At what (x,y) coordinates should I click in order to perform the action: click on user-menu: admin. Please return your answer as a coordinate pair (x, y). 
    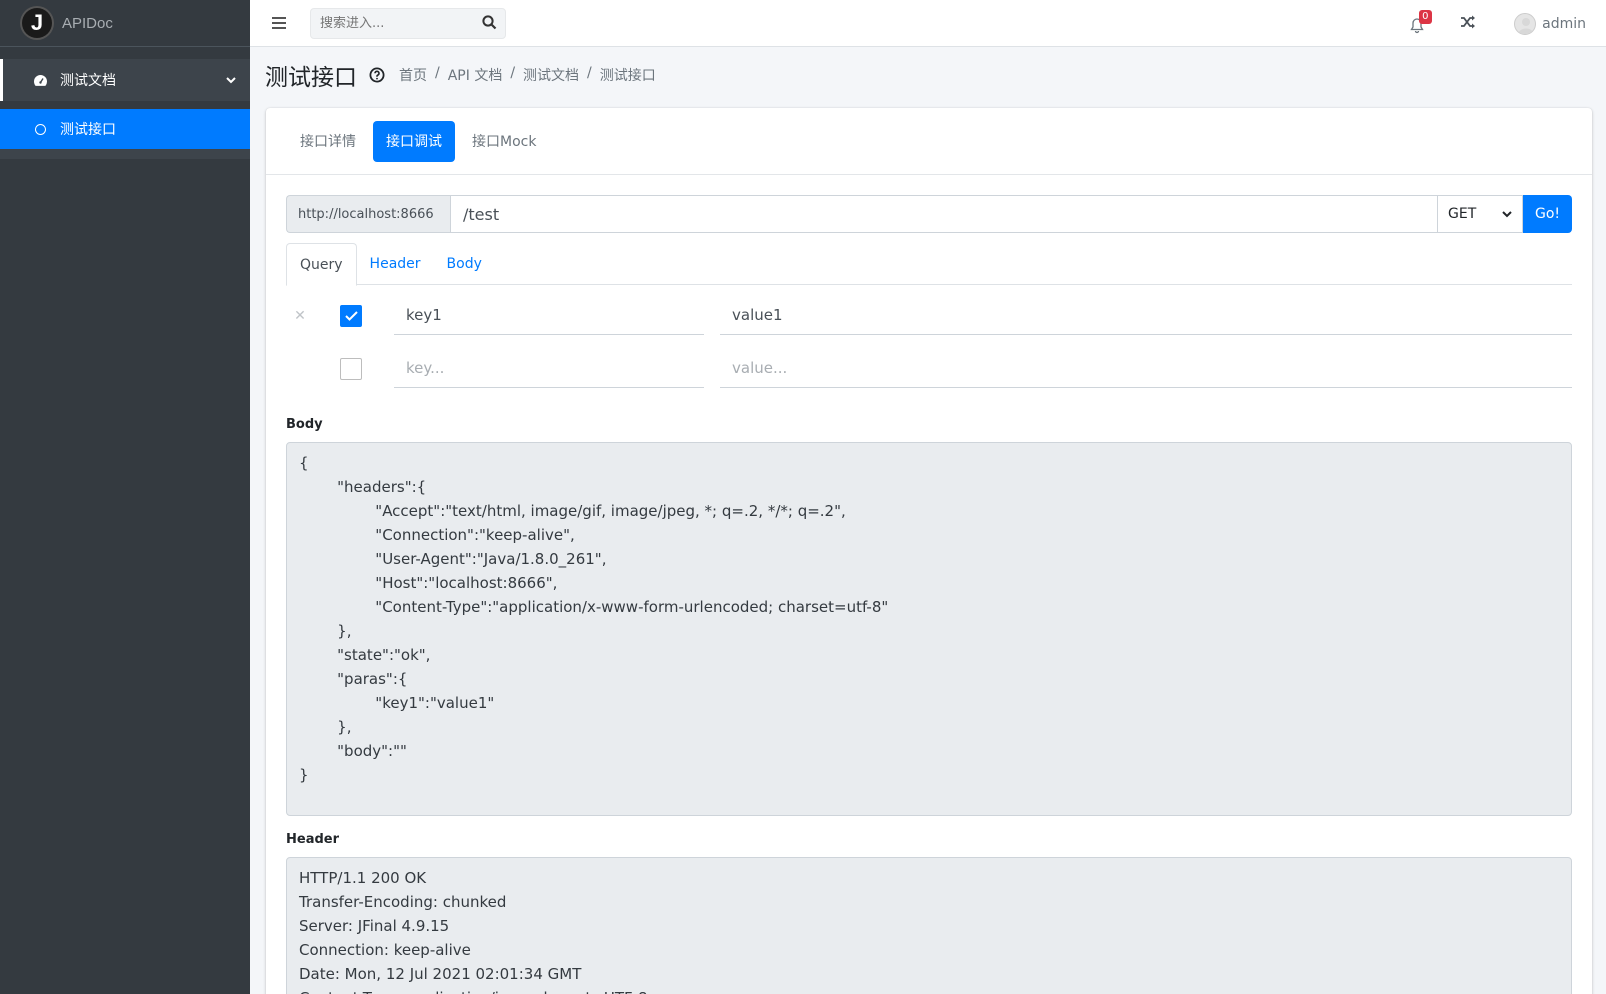
    Looking at the image, I should click on (1550, 23).